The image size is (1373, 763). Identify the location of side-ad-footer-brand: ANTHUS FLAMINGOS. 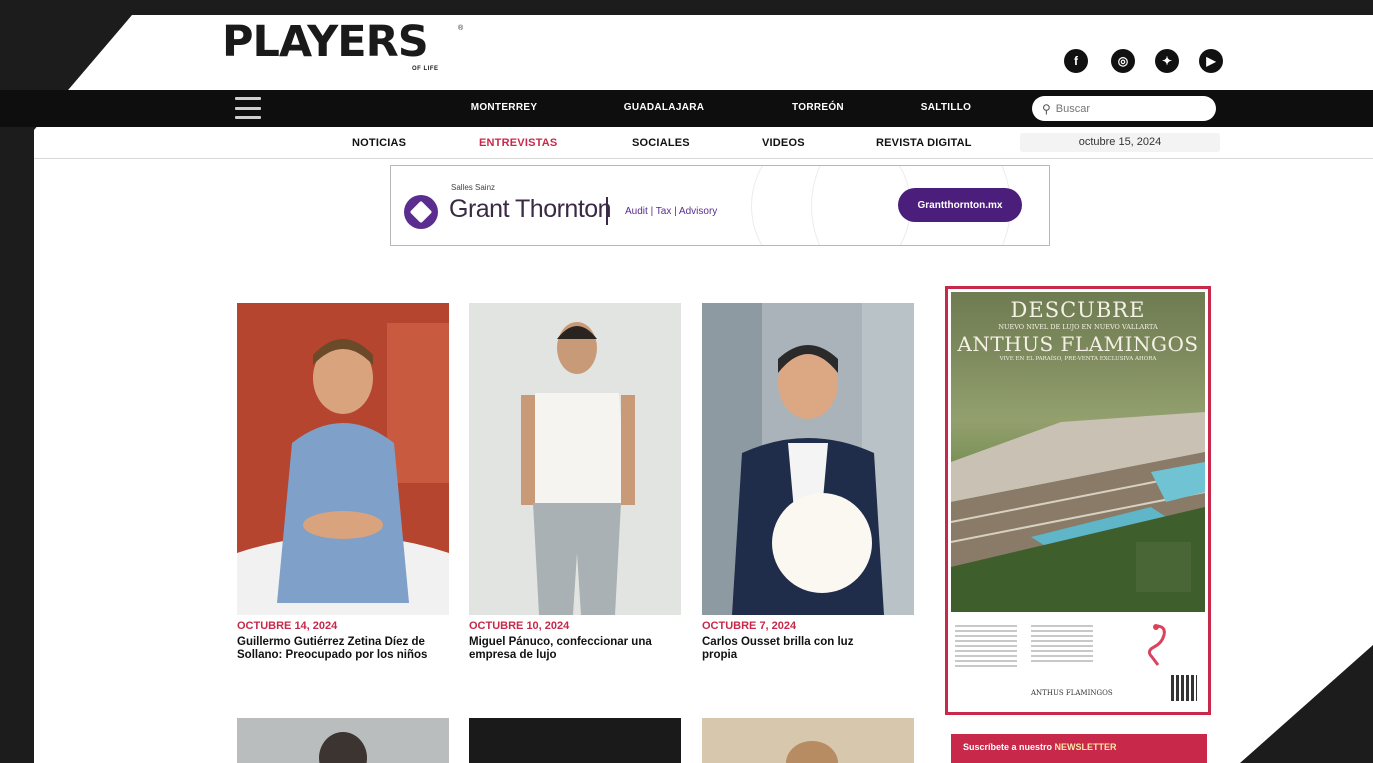
(1072, 693).